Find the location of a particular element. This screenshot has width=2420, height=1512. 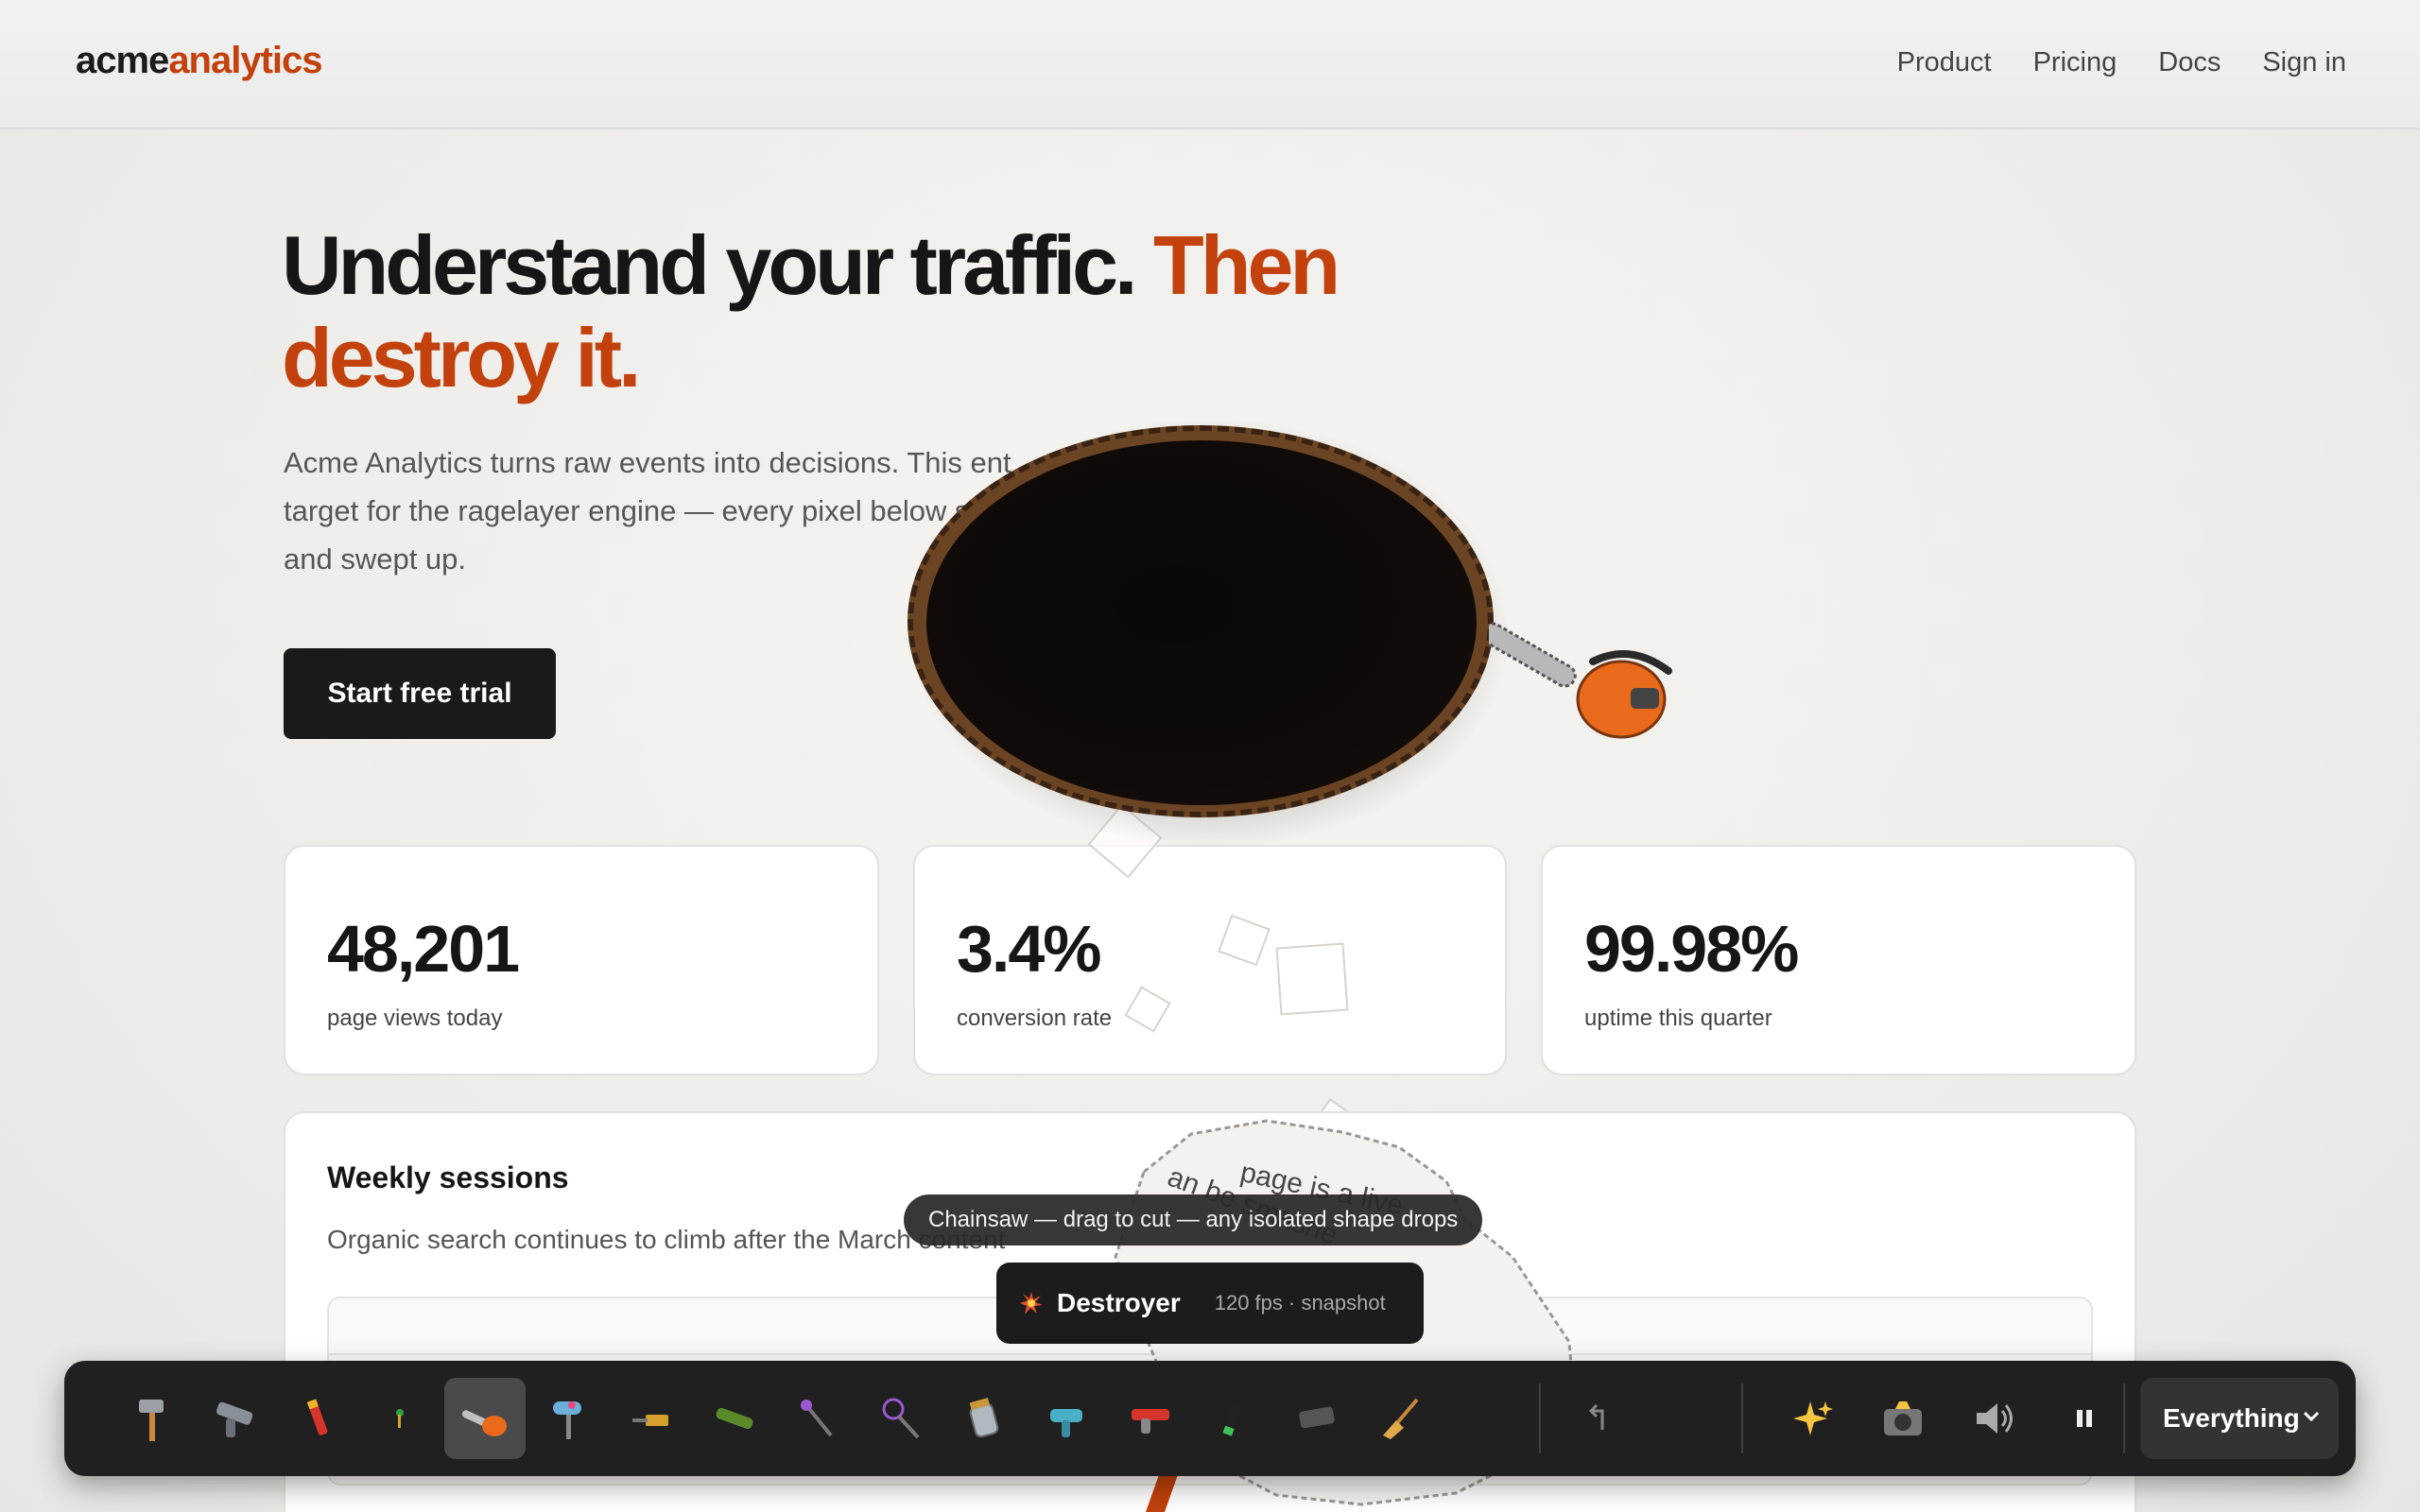

blaster-icon is located at coordinates (650, 1420).